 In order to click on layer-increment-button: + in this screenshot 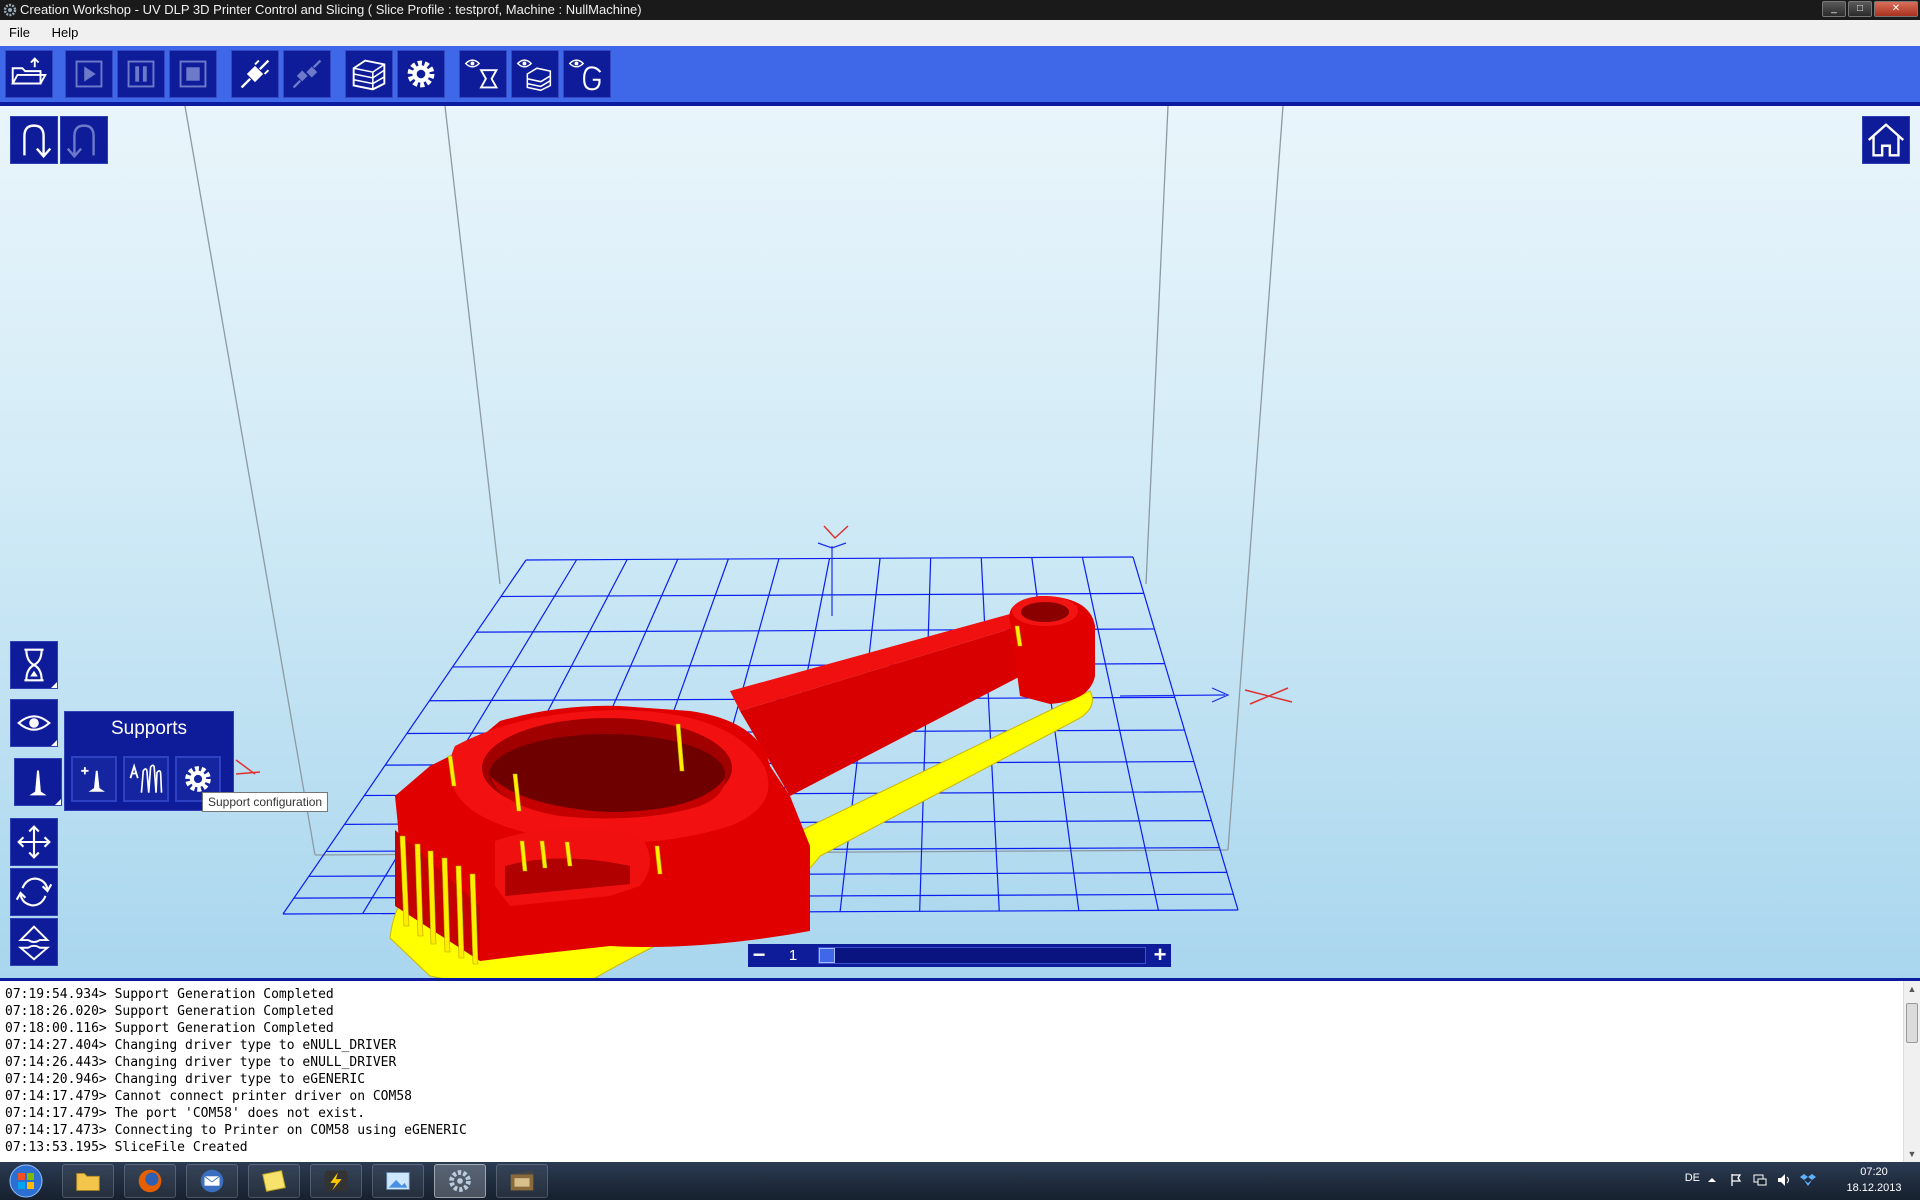, I will do `click(1160, 955)`.